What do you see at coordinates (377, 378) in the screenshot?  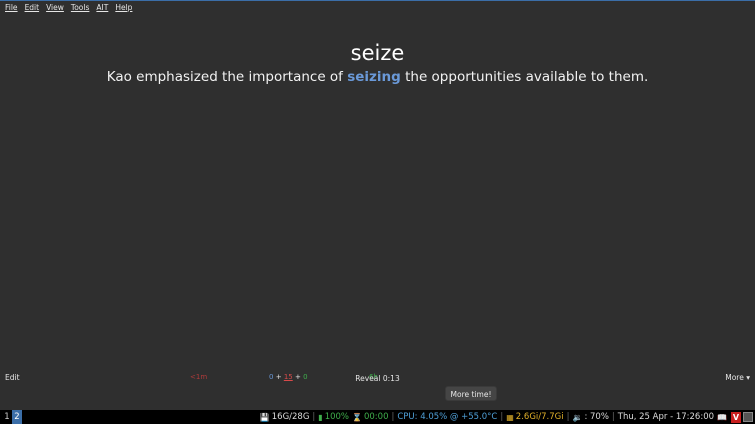 I see `reveal-timer: Reveal 0:13` at bounding box center [377, 378].